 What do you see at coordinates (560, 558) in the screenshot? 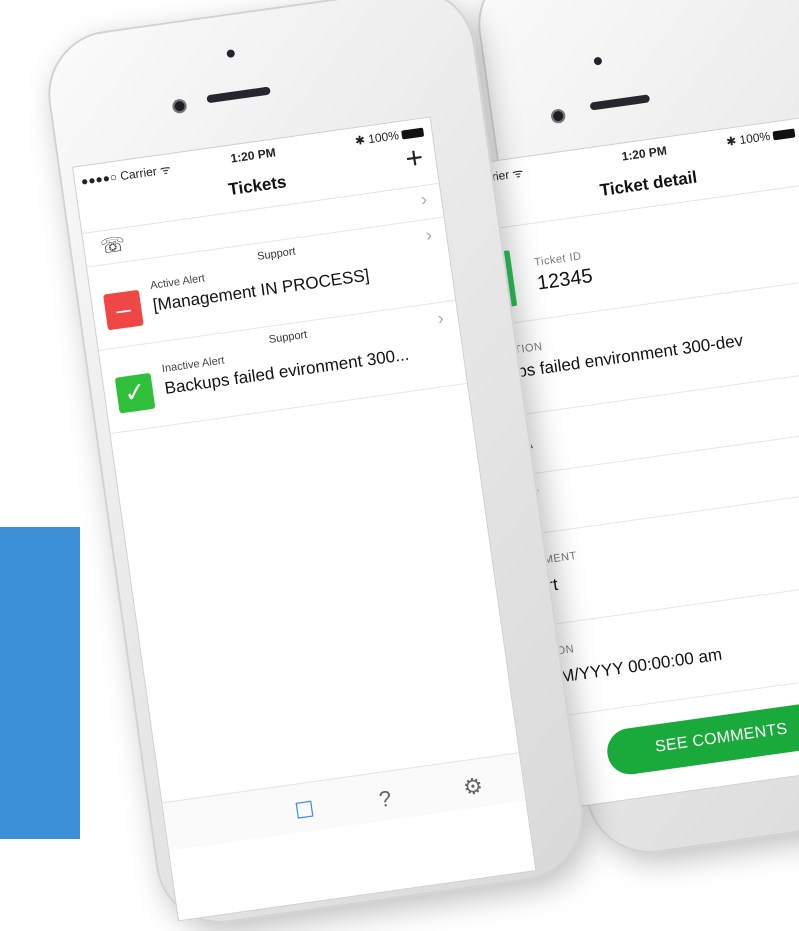
I see `assignment-label: MENT` at bounding box center [560, 558].